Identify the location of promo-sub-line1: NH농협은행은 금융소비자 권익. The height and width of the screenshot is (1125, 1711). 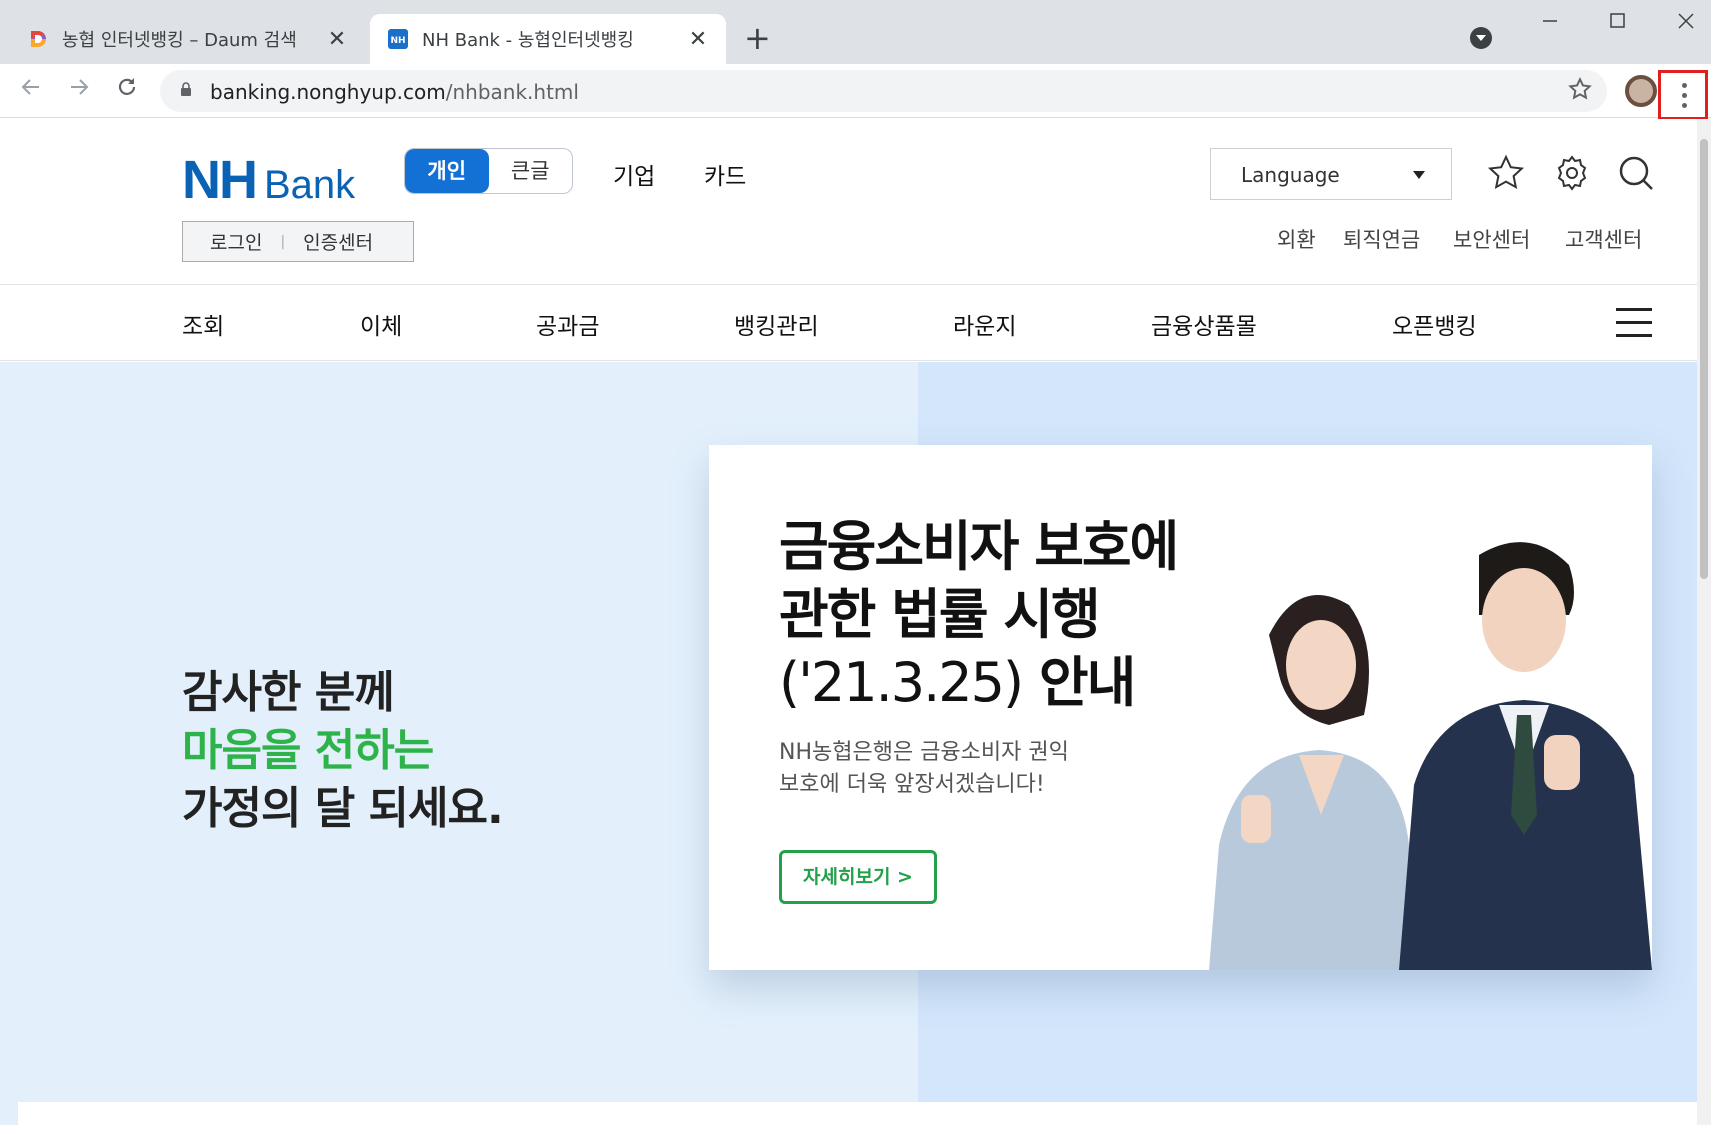
(924, 752).